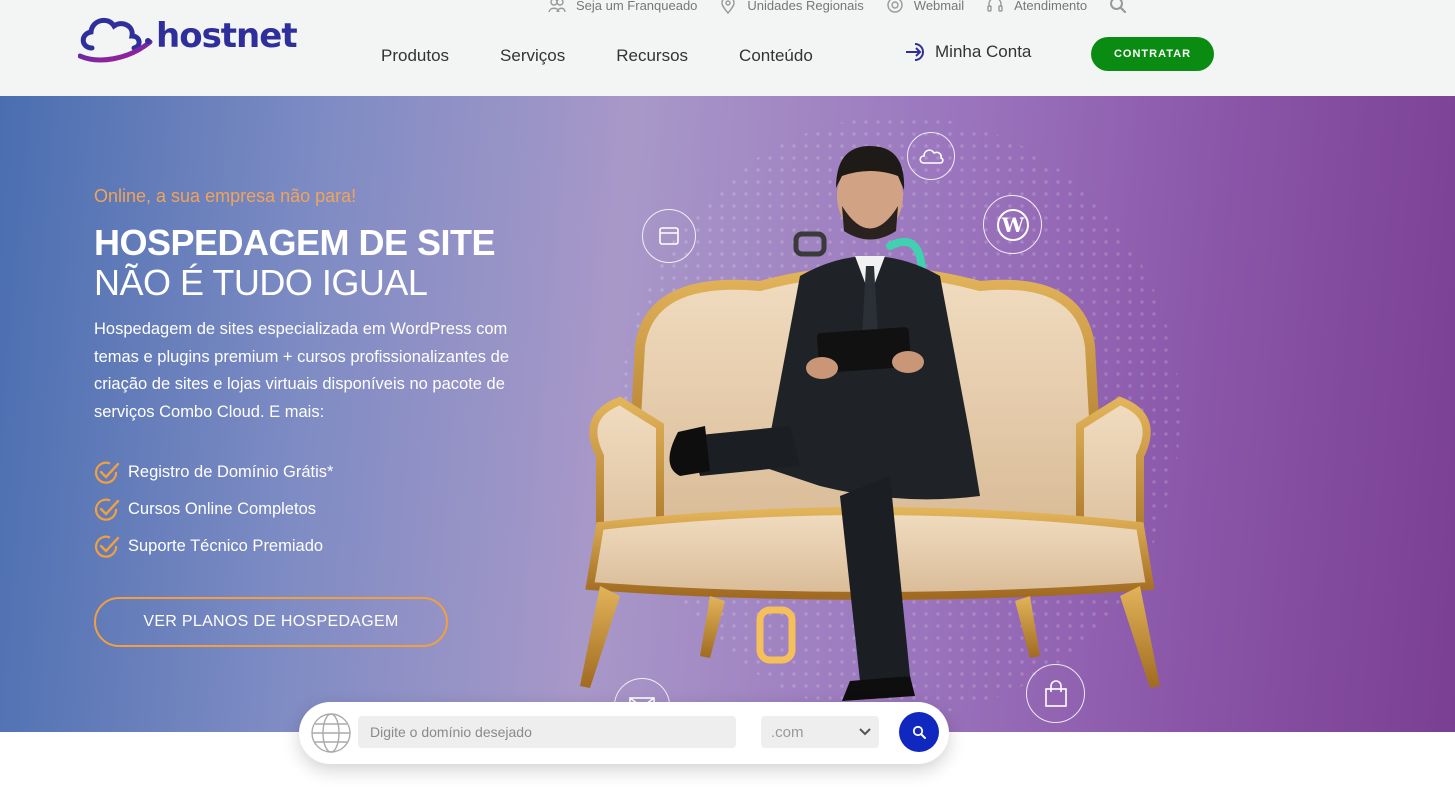  Describe the element at coordinates (115, 40) in the screenshot. I see `cloud-logo-icon` at that location.